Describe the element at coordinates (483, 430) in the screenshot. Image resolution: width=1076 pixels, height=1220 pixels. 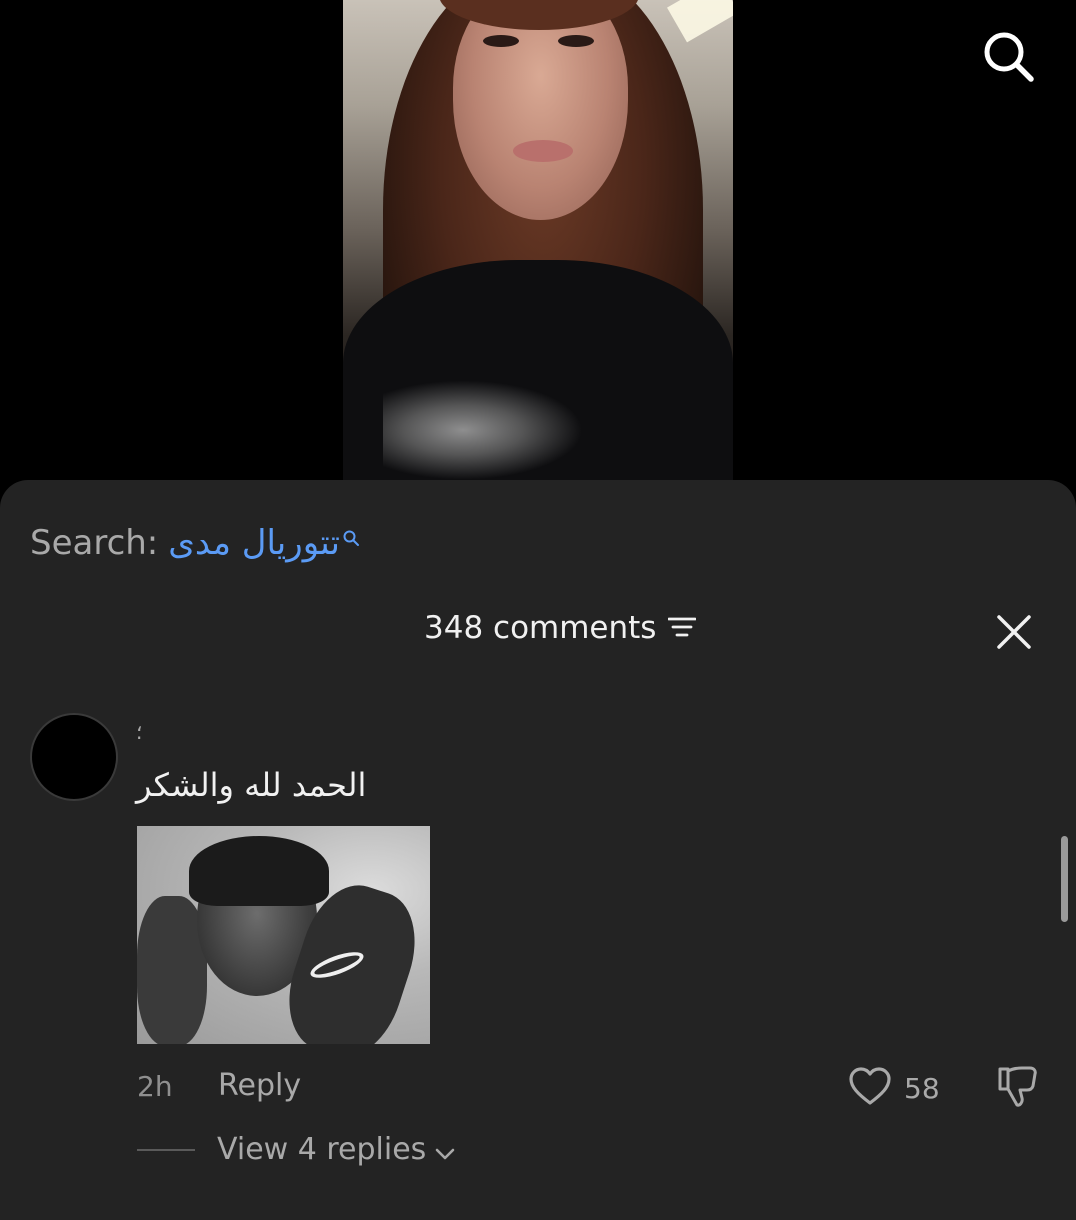
I see `video-shirt-print` at that location.